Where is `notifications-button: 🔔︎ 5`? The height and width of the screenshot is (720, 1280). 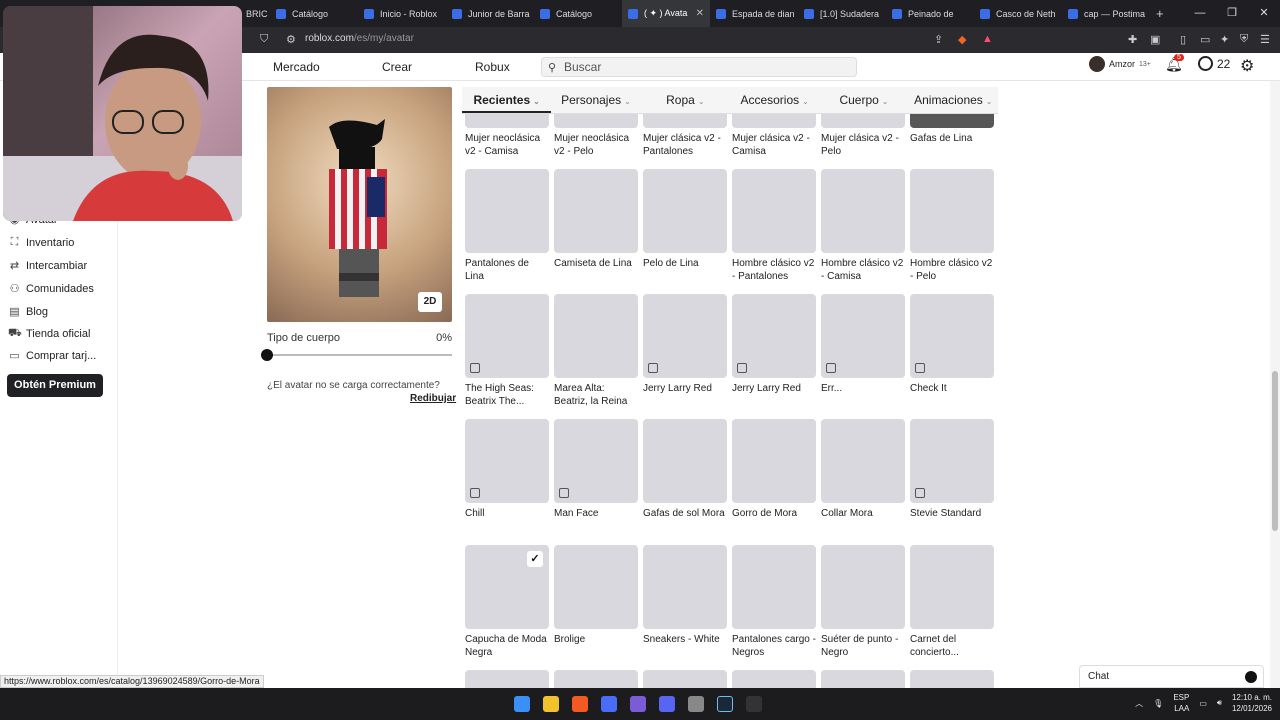 notifications-button: 🔔︎ 5 is located at coordinates (1174, 63).